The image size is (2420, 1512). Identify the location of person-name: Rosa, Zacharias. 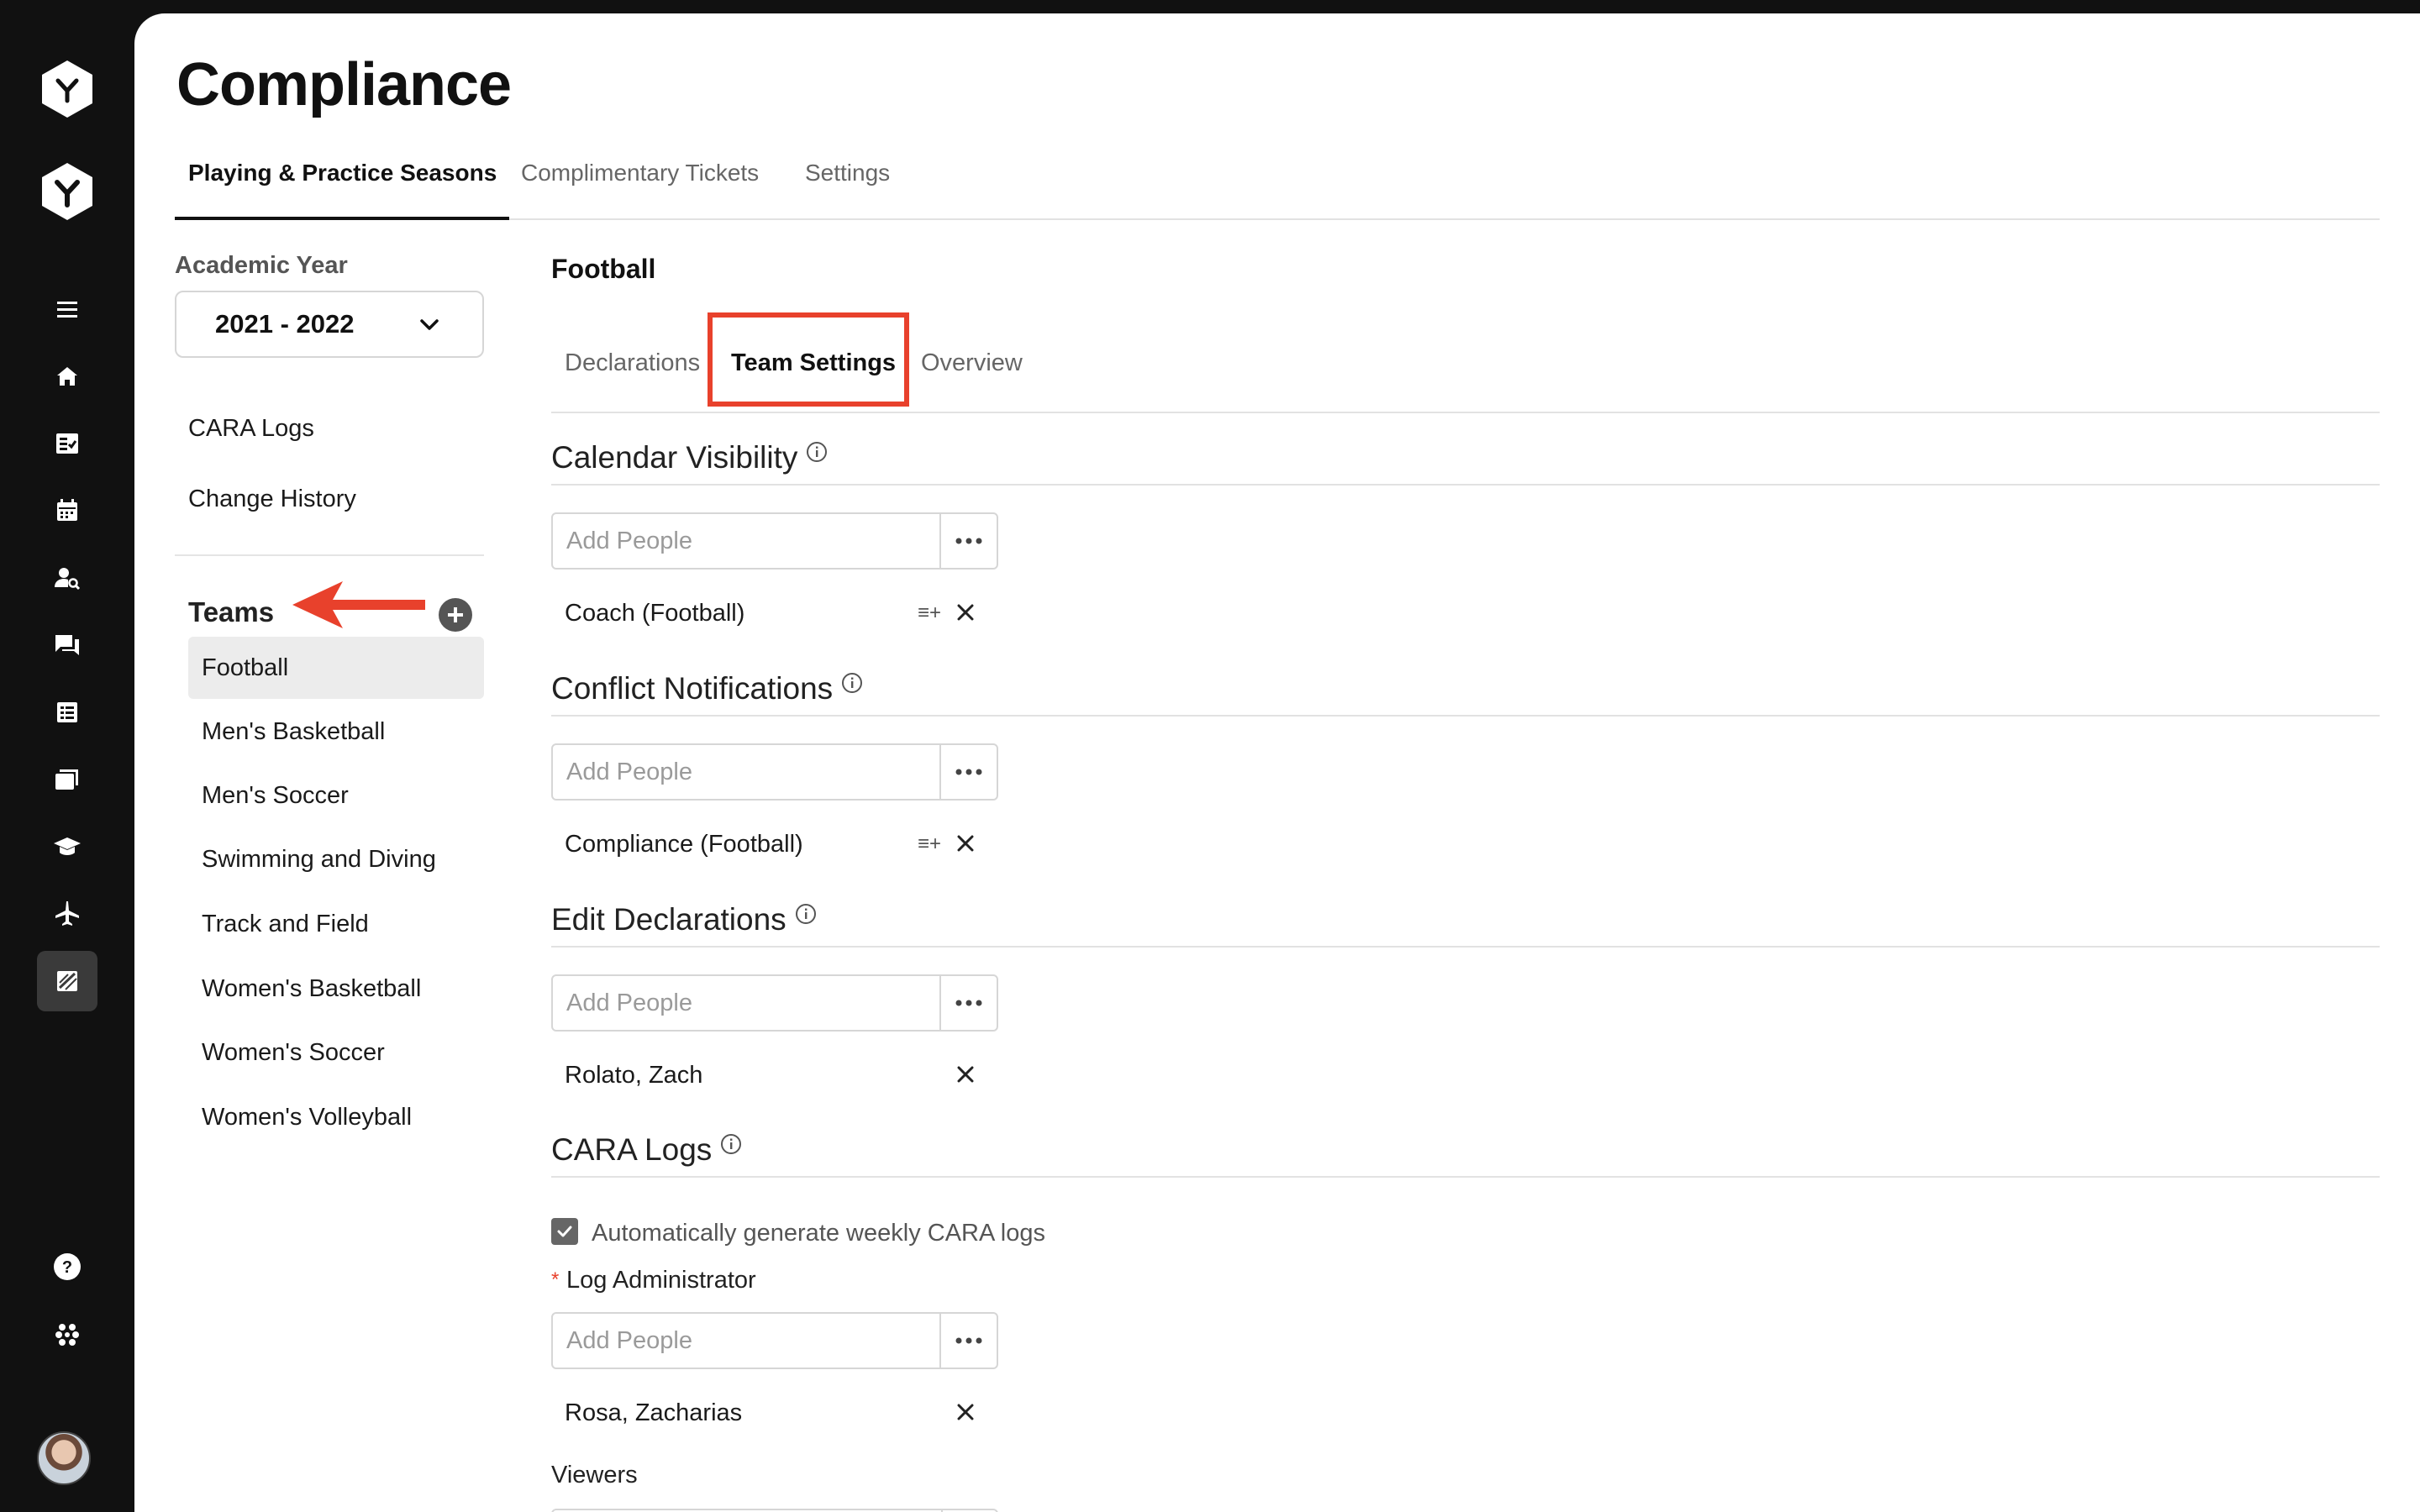
(654, 1412).